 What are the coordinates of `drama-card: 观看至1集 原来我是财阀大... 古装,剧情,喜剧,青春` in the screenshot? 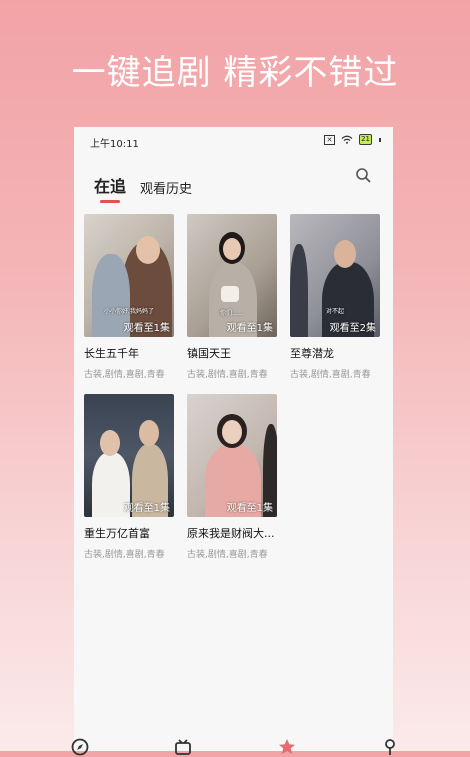 It's located at (232, 477).